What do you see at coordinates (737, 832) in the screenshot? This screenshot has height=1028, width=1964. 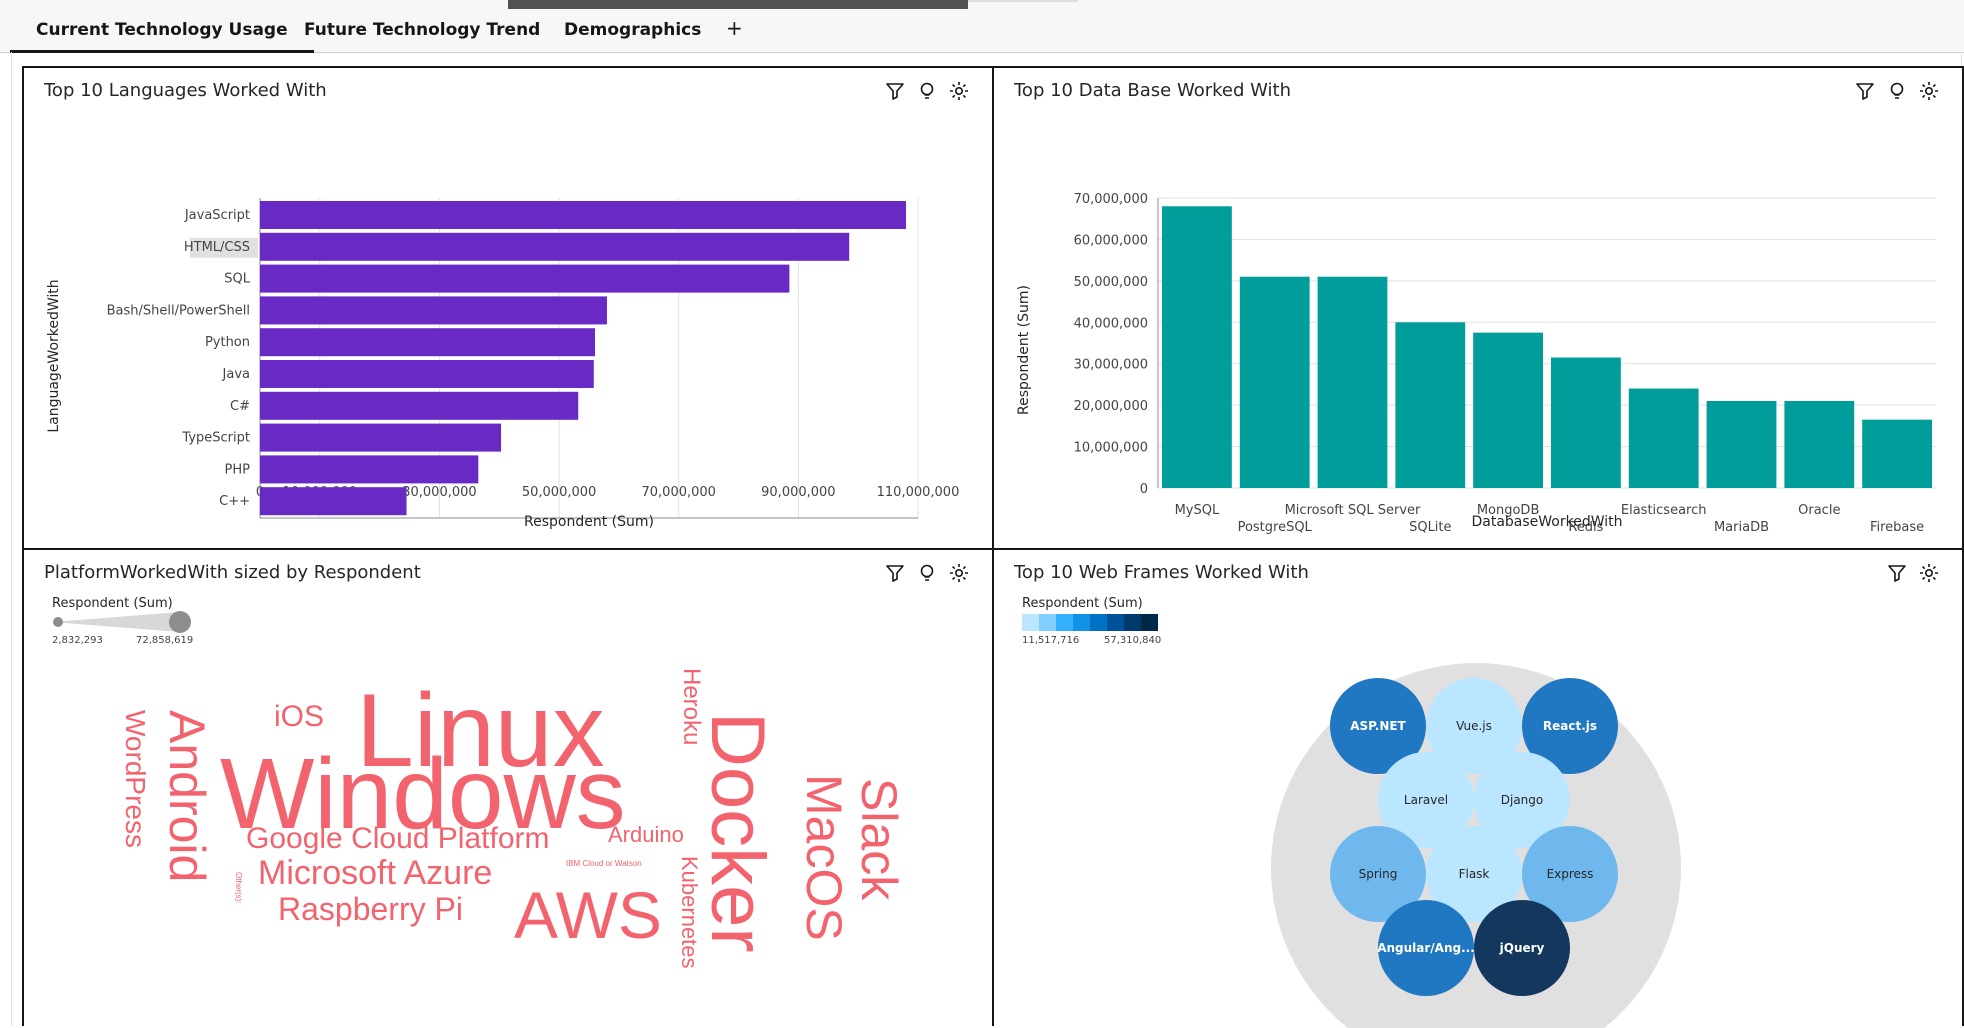 I see `word-docker: Docker` at bounding box center [737, 832].